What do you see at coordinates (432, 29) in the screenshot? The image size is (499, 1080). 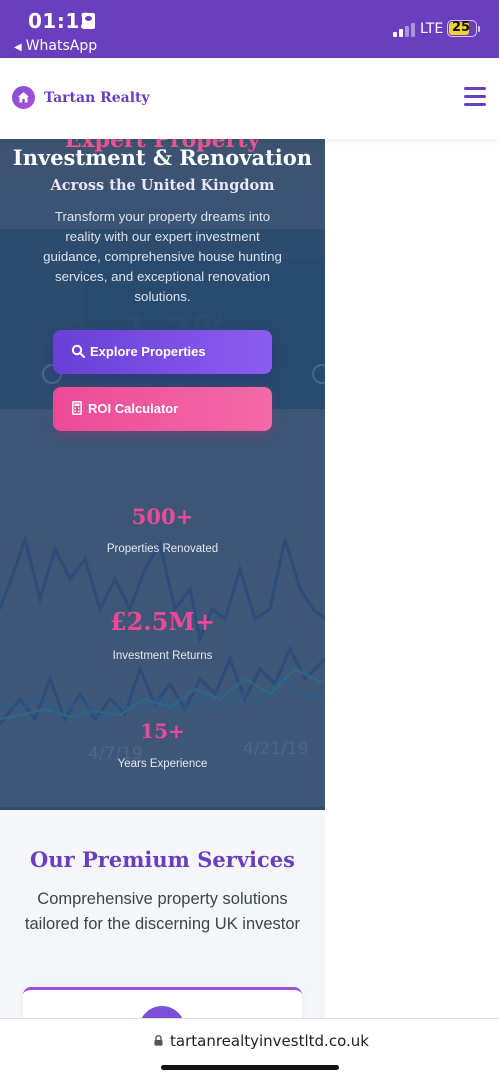 I see `network-type: LTE` at bounding box center [432, 29].